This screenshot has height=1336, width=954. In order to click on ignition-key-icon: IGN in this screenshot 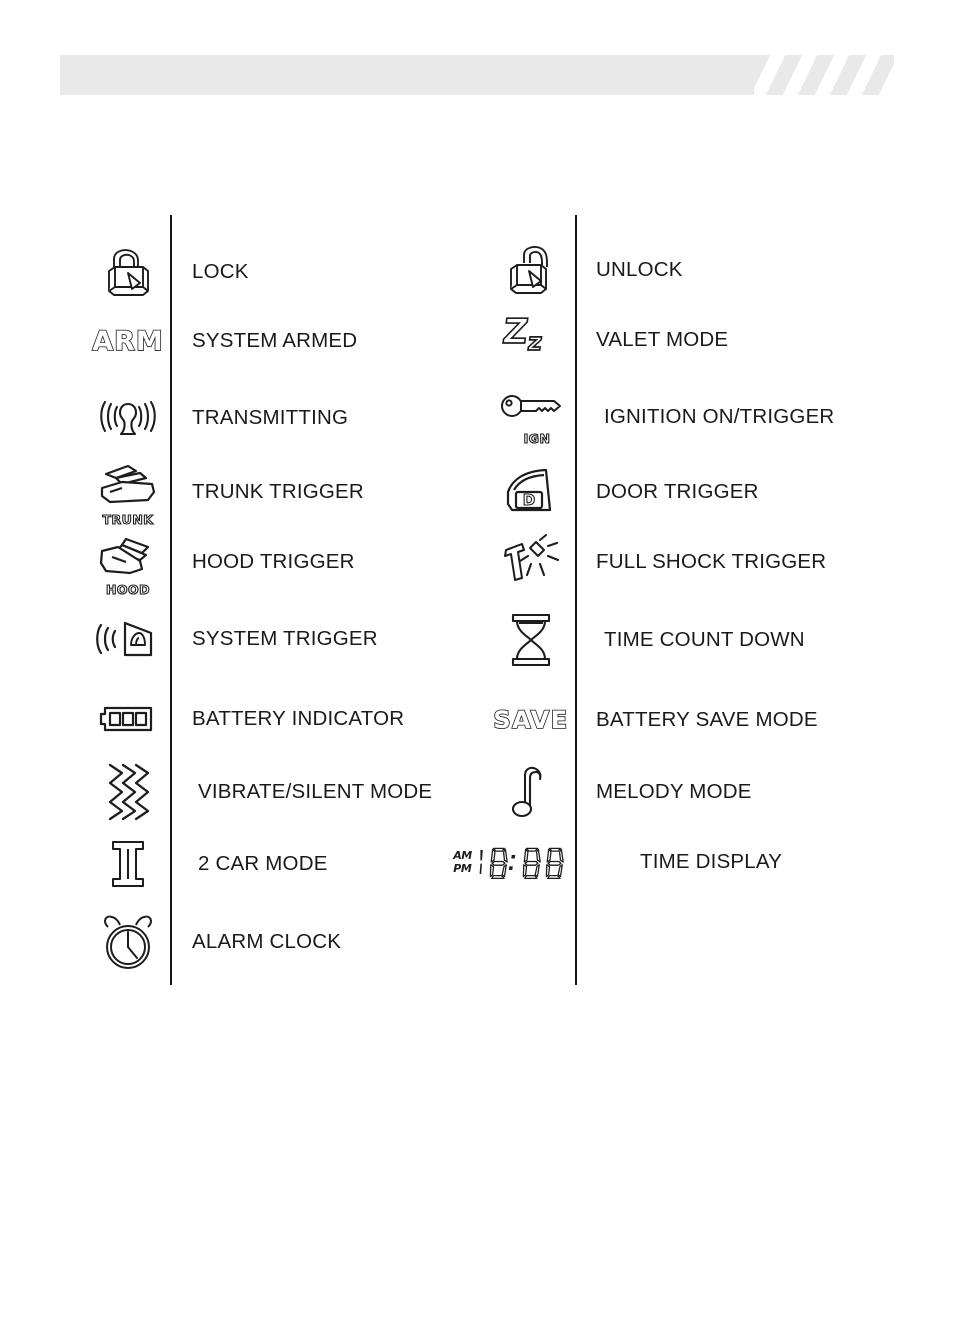, I will do `click(531, 417)`.